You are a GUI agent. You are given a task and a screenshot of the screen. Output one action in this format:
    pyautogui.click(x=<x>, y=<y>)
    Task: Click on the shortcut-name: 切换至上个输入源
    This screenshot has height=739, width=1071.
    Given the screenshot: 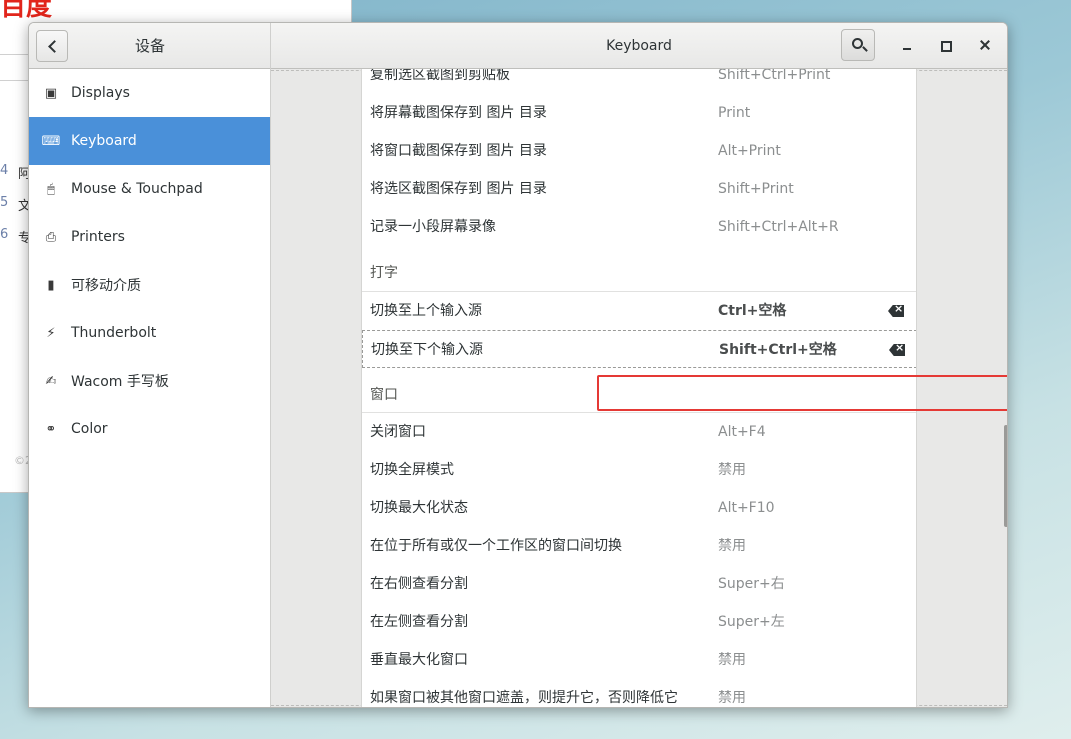 What is the action you would take?
    pyautogui.click(x=426, y=311)
    